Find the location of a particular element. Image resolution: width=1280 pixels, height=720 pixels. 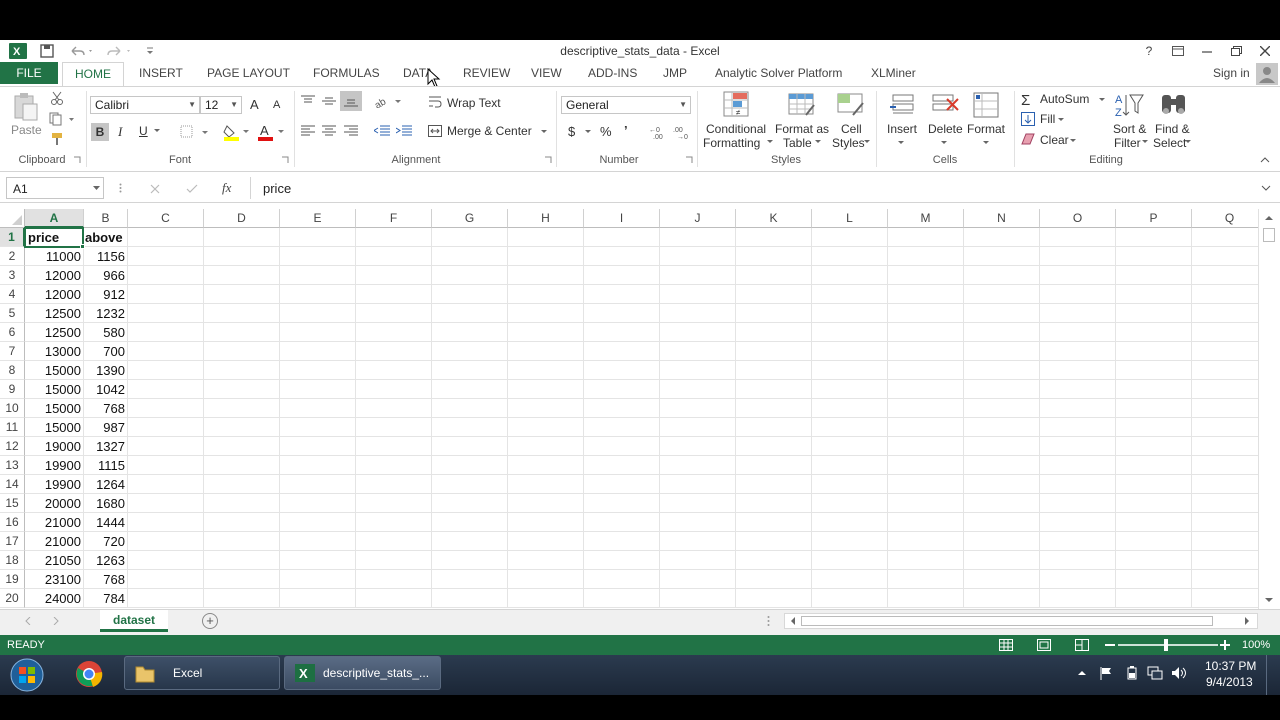

cell-styles-button: Cell is located at coordinates (851, 129).